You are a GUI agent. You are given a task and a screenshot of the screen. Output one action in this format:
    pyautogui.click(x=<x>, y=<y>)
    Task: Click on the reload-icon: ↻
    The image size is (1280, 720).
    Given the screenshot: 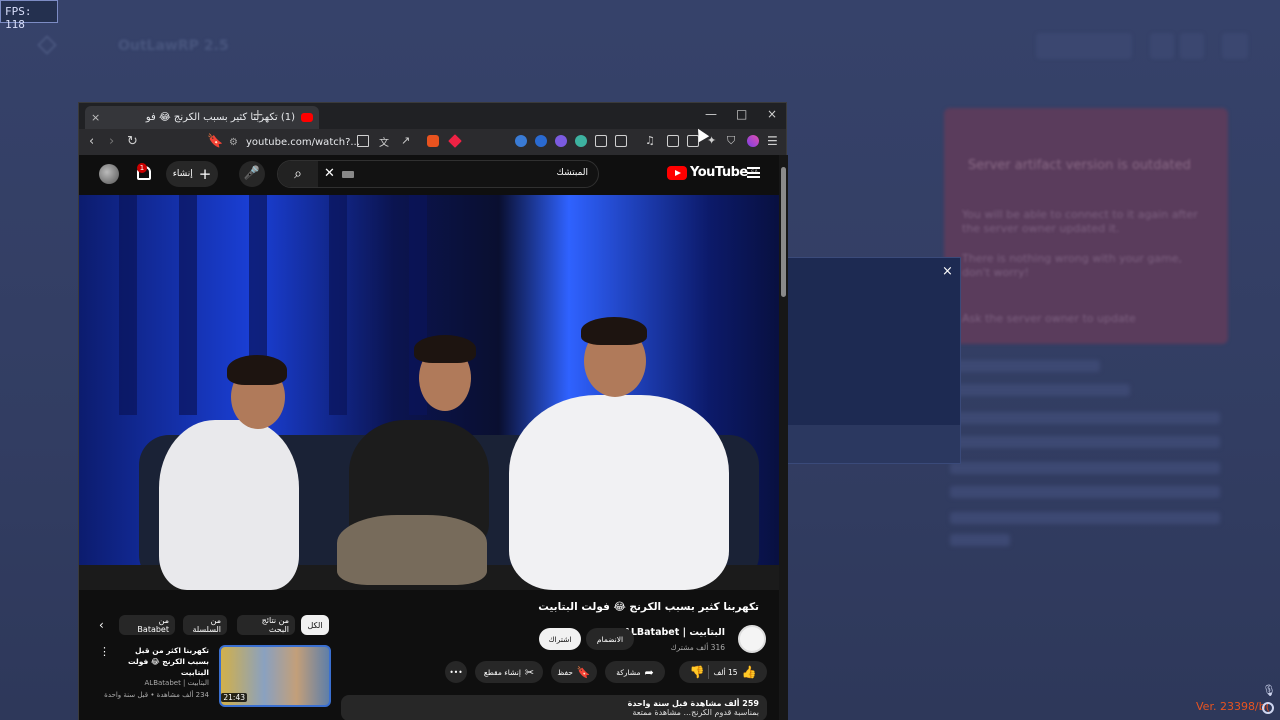 What is the action you would take?
    pyautogui.click(x=132, y=141)
    